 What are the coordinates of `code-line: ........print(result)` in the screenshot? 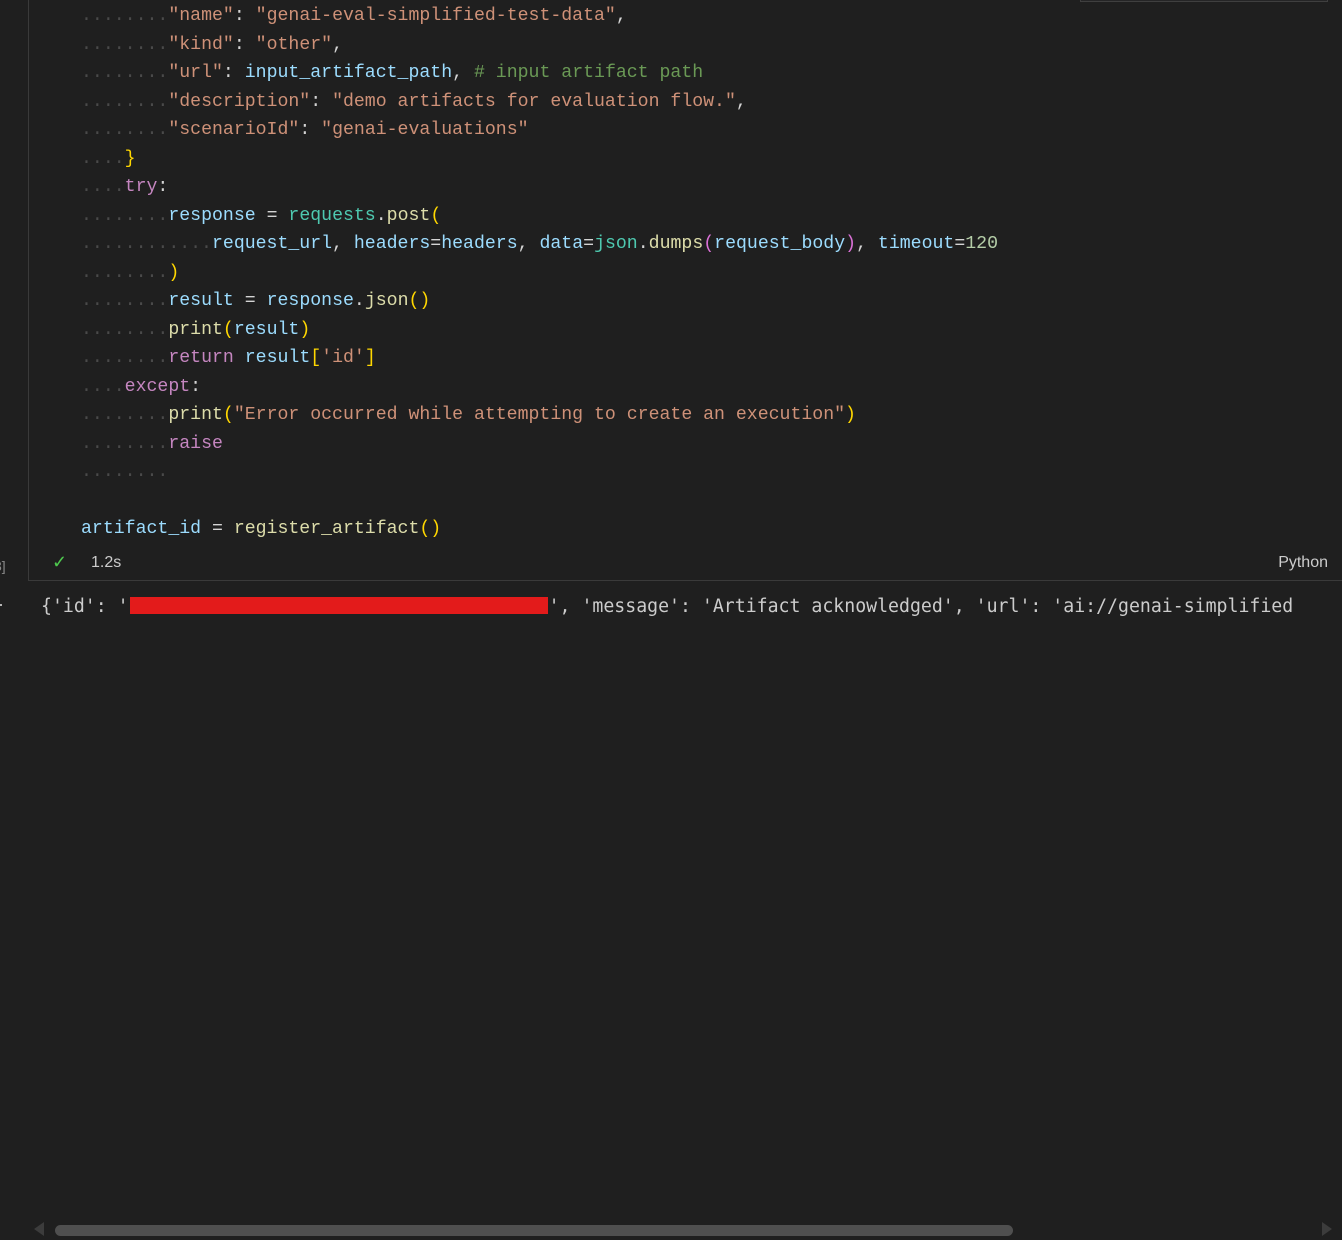 It's located at (539, 330).